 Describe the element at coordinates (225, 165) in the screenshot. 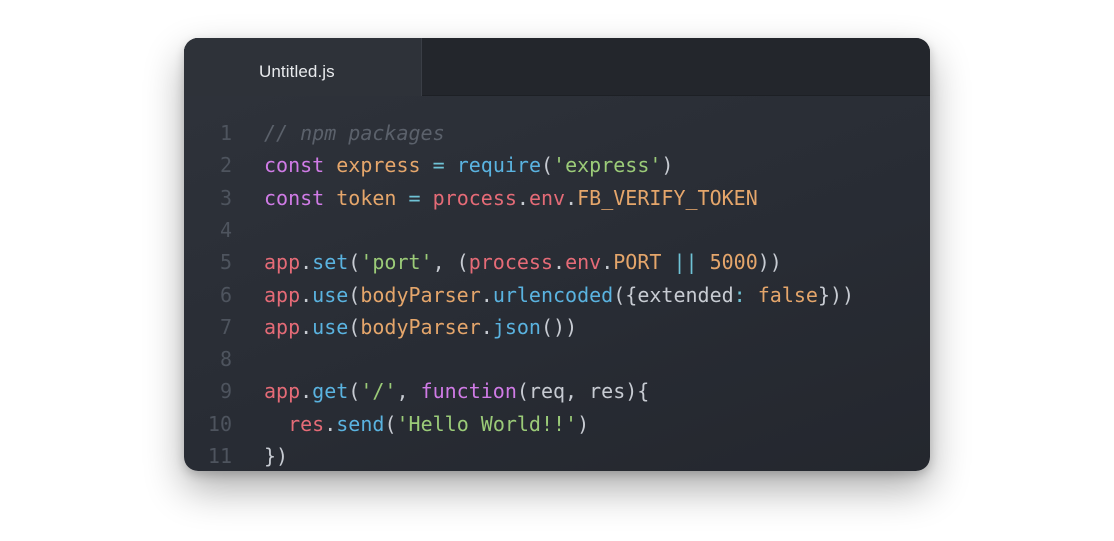

I see `line-number: 2` at that location.